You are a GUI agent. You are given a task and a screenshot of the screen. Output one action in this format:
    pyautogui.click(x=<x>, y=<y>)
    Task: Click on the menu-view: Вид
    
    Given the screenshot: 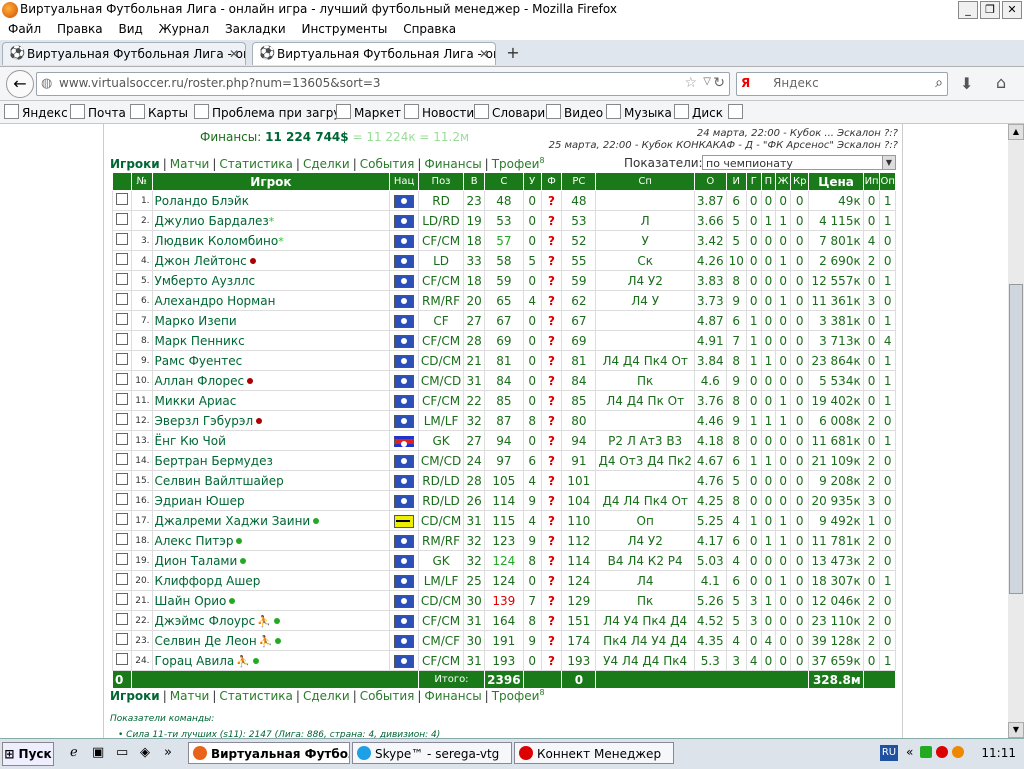 What is the action you would take?
    pyautogui.click(x=130, y=29)
    